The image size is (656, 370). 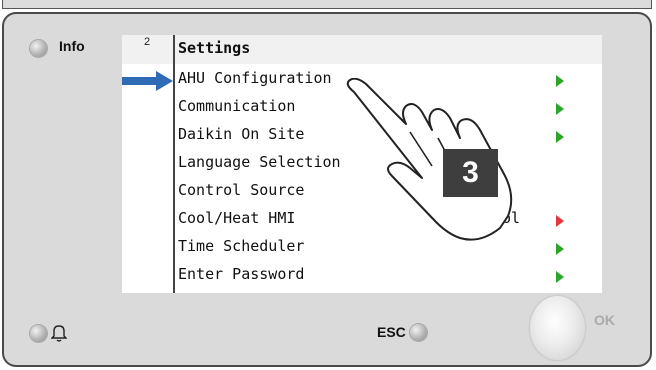 What do you see at coordinates (72, 46) in the screenshot?
I see `info-label: Info` at bounding box center [72, 46].